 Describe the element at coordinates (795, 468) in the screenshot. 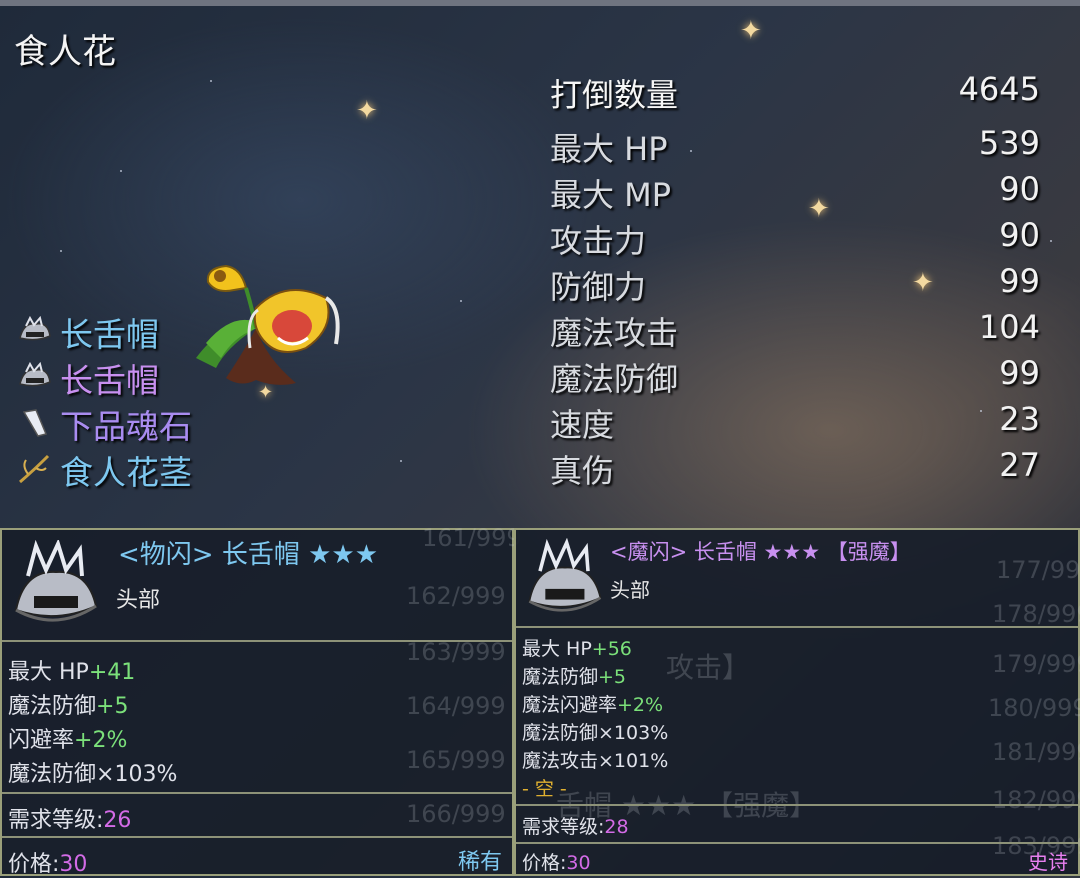

I see `stat-row-true-damage: 真伤 27` at that location.